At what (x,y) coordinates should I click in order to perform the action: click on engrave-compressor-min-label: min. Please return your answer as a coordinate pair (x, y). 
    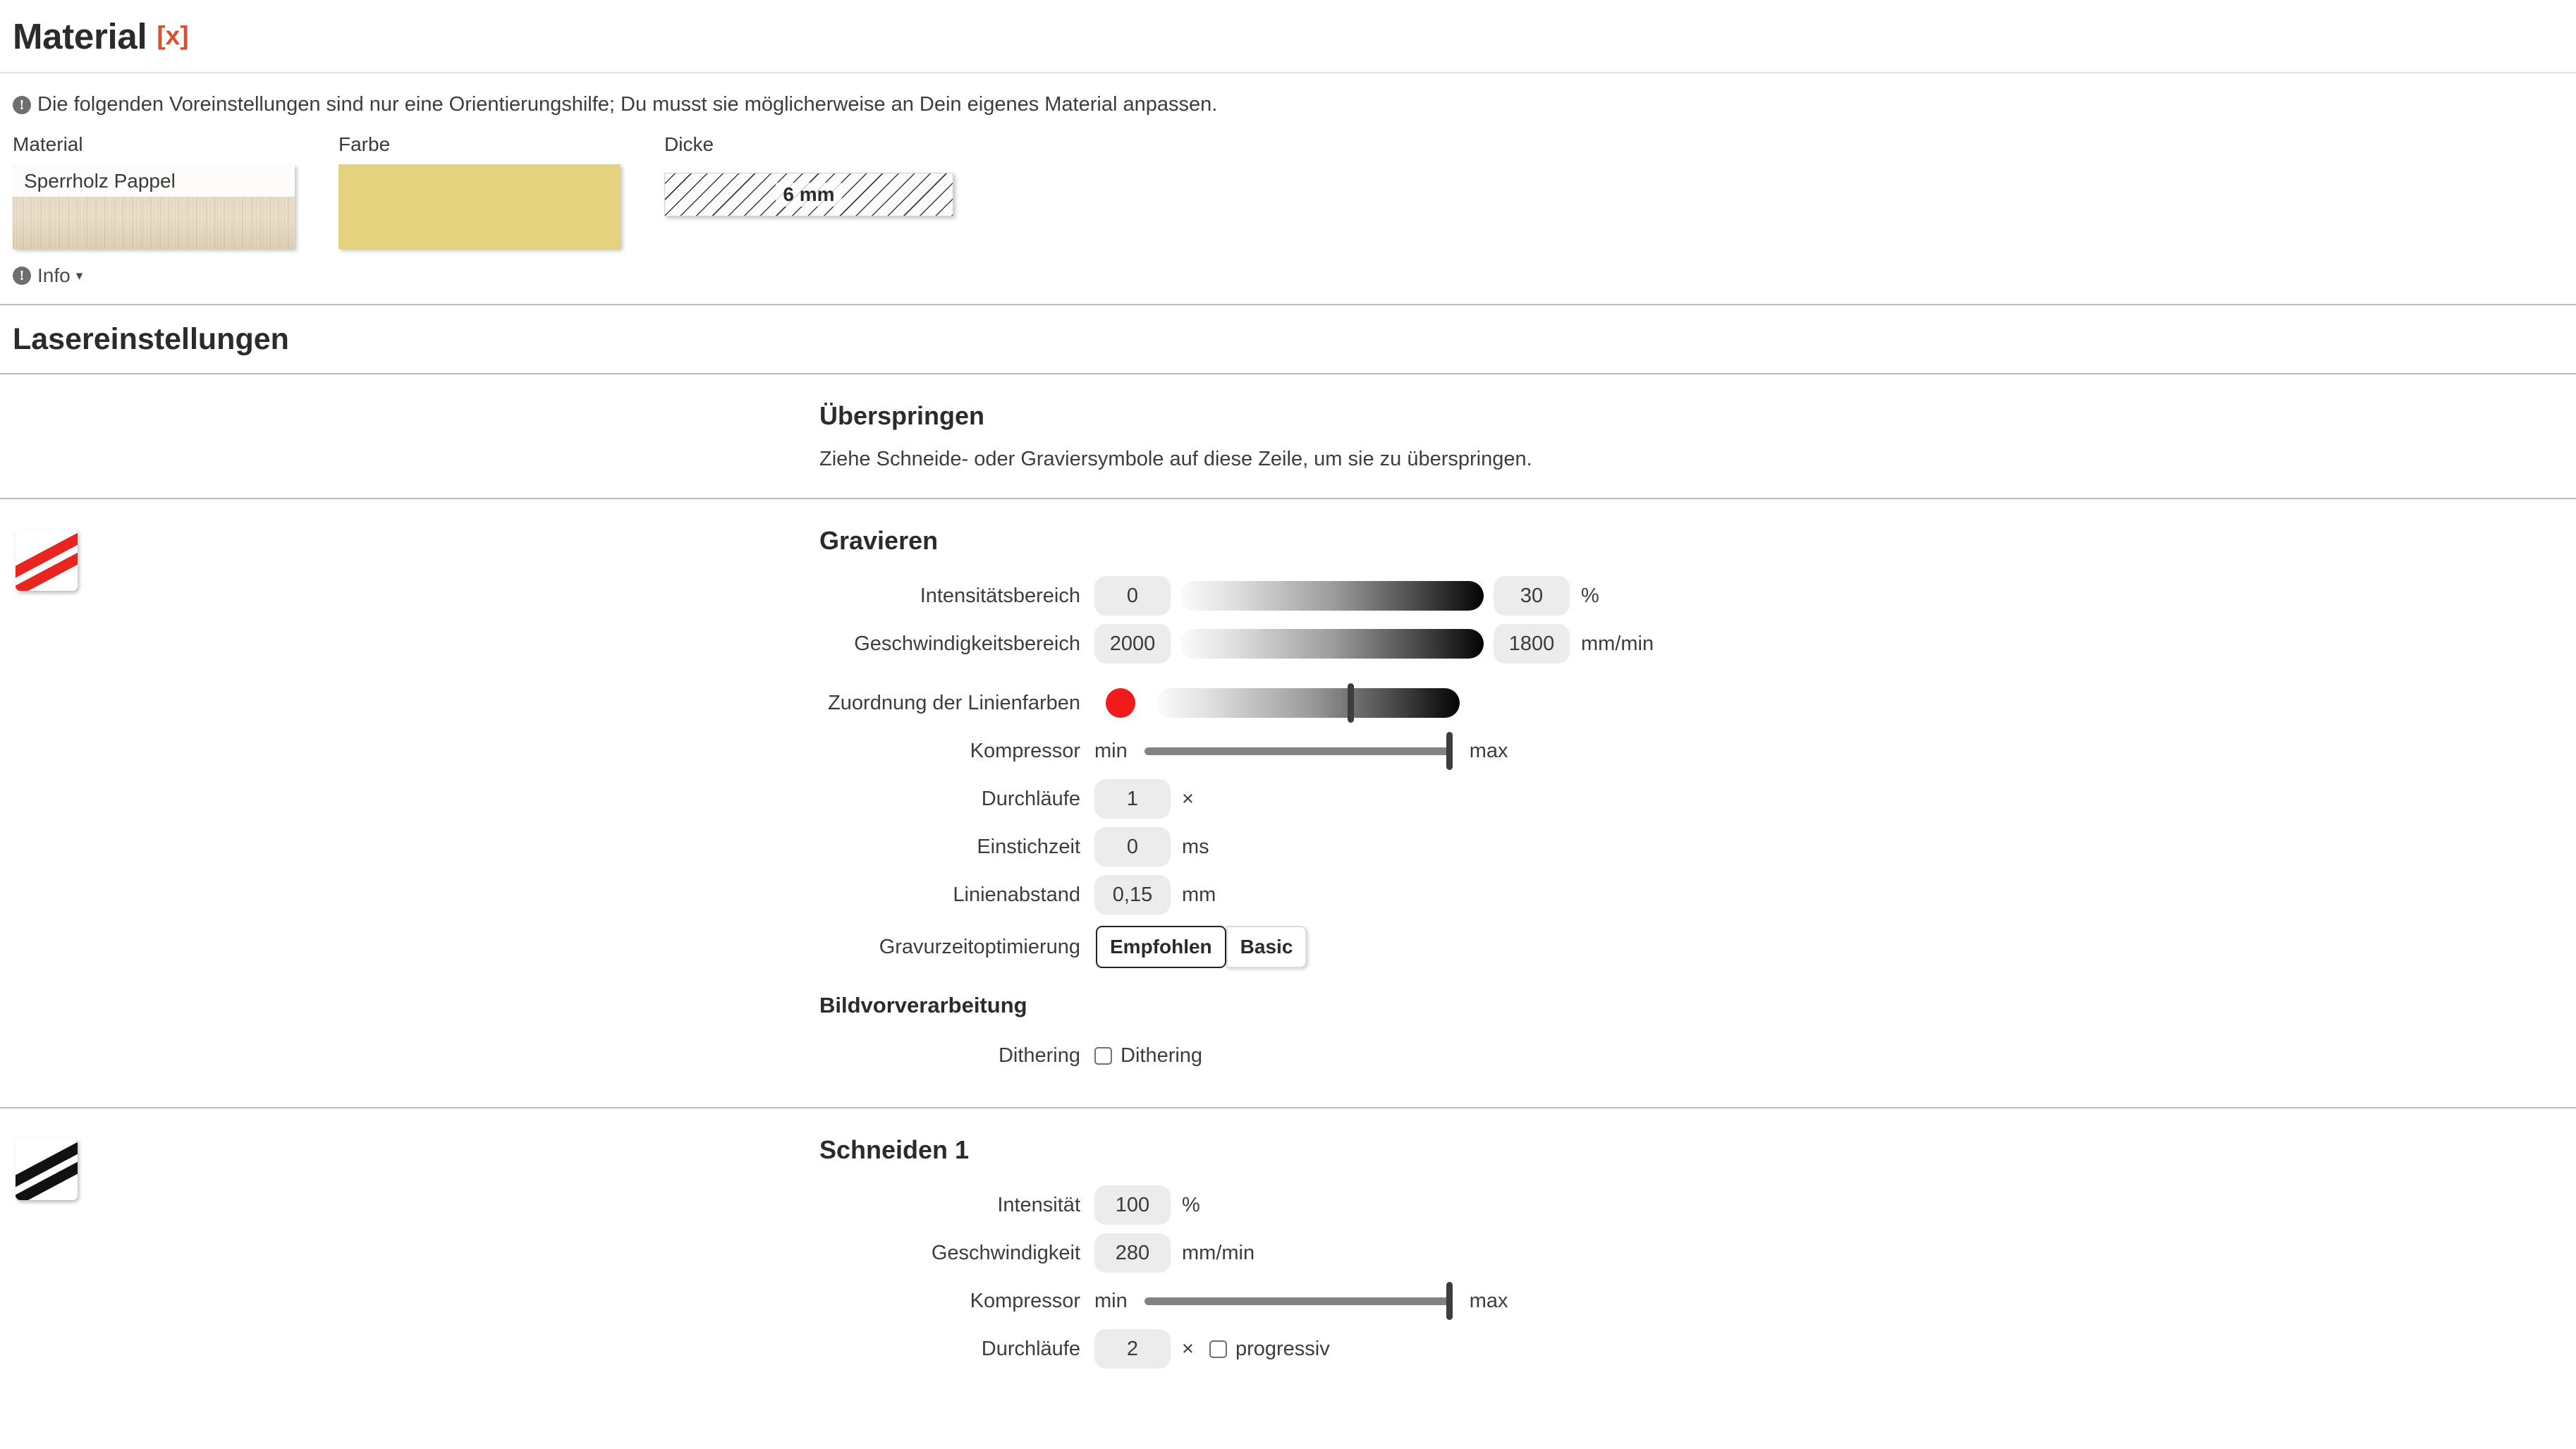
    Looking at the image, I should click on (1111, 750).